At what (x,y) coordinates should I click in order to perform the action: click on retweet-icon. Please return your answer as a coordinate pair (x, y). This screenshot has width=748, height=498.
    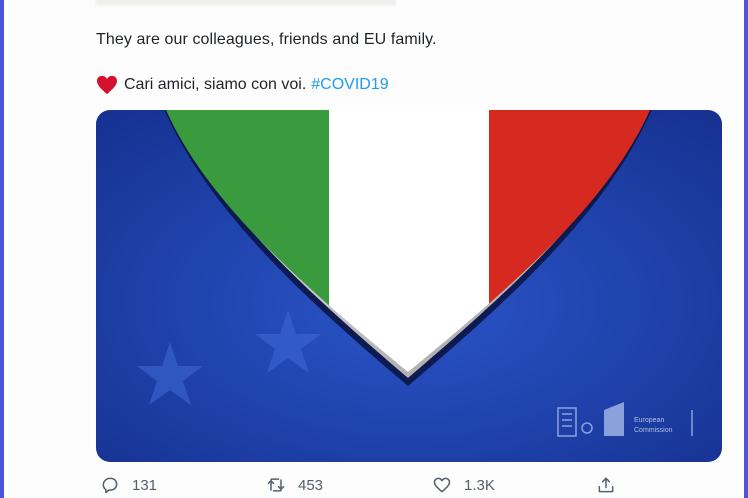
    Looking at the image, I should click on (276, 485).